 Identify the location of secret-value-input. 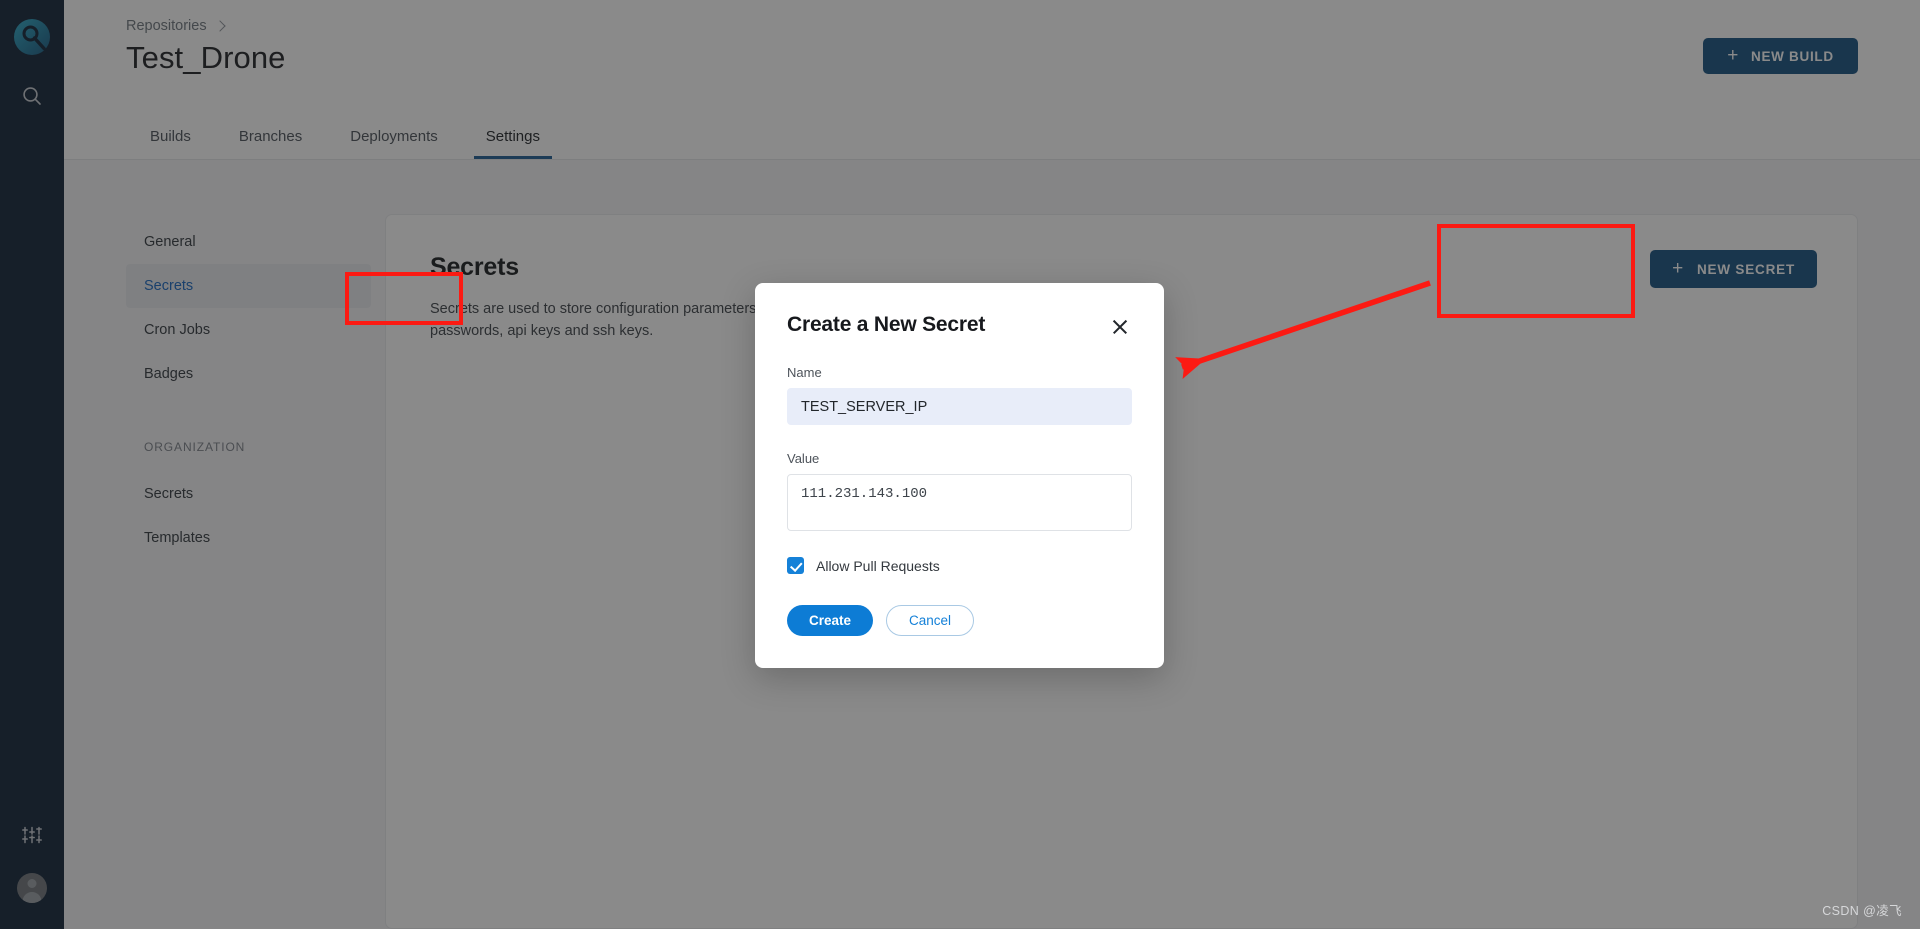
(959, 502).